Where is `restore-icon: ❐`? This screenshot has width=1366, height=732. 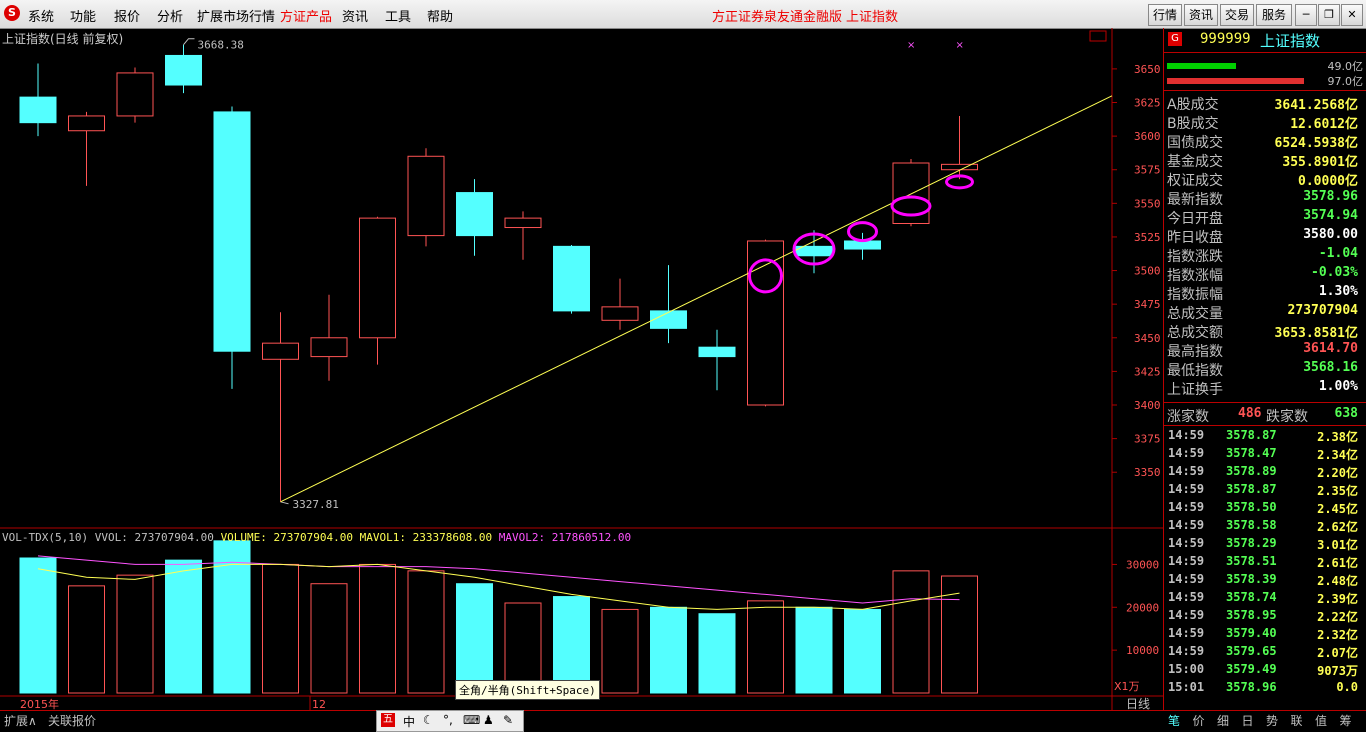 restore-icon: ❐ is located at coordinates (1329, 15).